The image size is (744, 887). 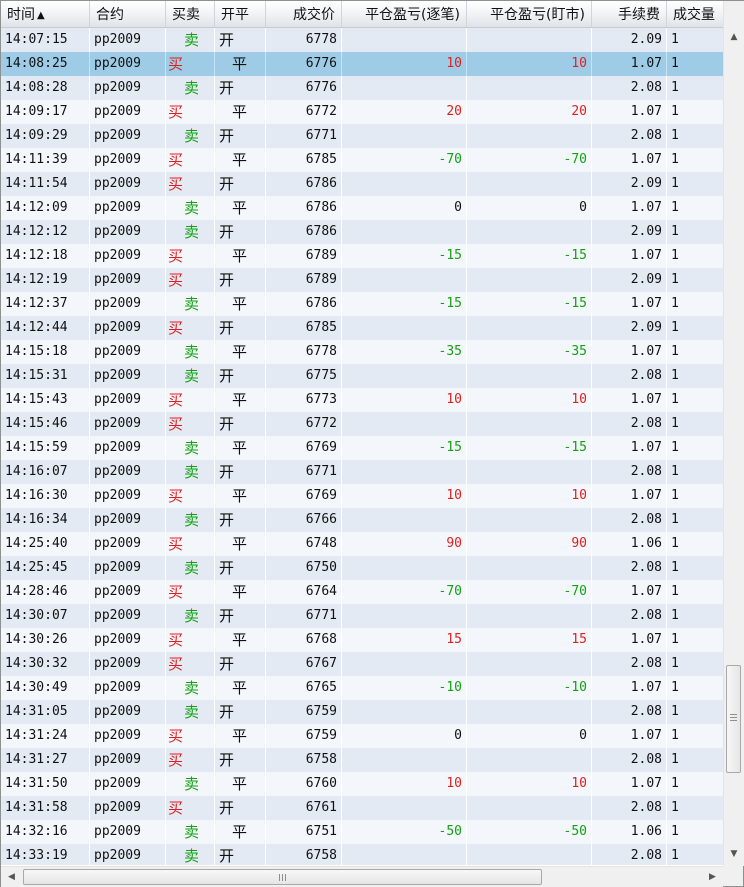 I want to click on table-row: 14:15:46 pp2009 买 开 6772 2.08 1, so click(x=362, y=424).